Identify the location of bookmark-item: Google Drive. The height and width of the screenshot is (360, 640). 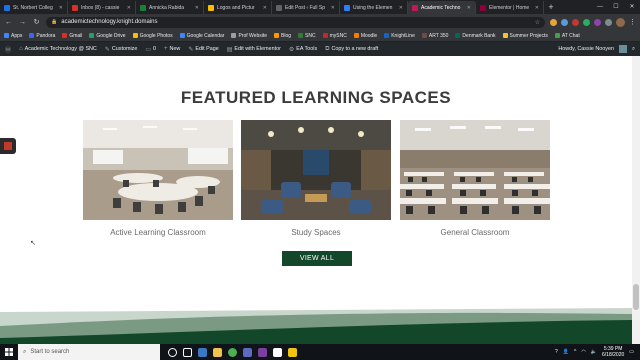
(107, 35).